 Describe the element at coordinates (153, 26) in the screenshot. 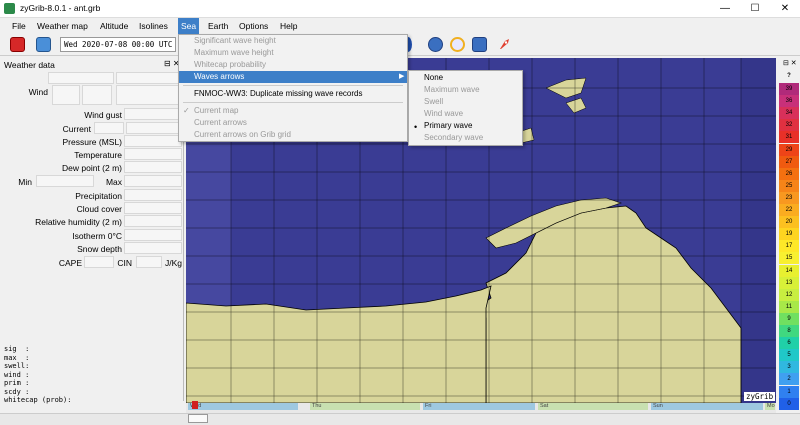

I see `menu-isolines: Isolines` at that location.